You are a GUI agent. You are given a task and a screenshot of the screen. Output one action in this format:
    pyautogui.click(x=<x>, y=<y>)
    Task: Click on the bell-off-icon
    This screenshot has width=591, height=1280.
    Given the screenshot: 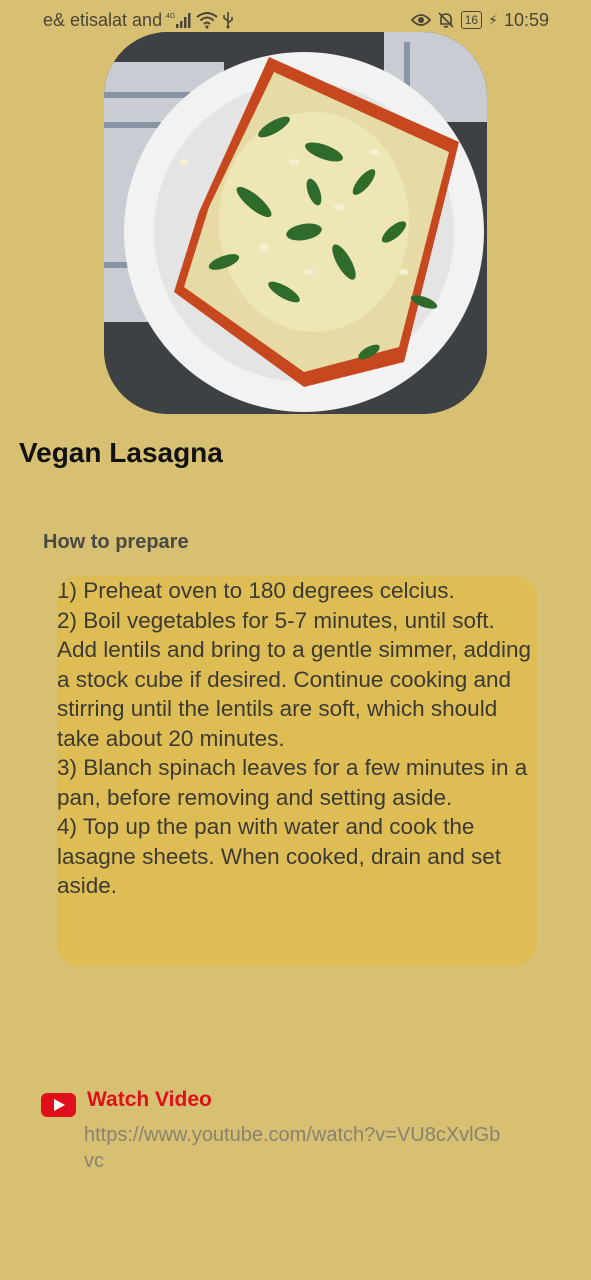 What is the action you would take?
    pyautogui.click(x=446, y=20)
    